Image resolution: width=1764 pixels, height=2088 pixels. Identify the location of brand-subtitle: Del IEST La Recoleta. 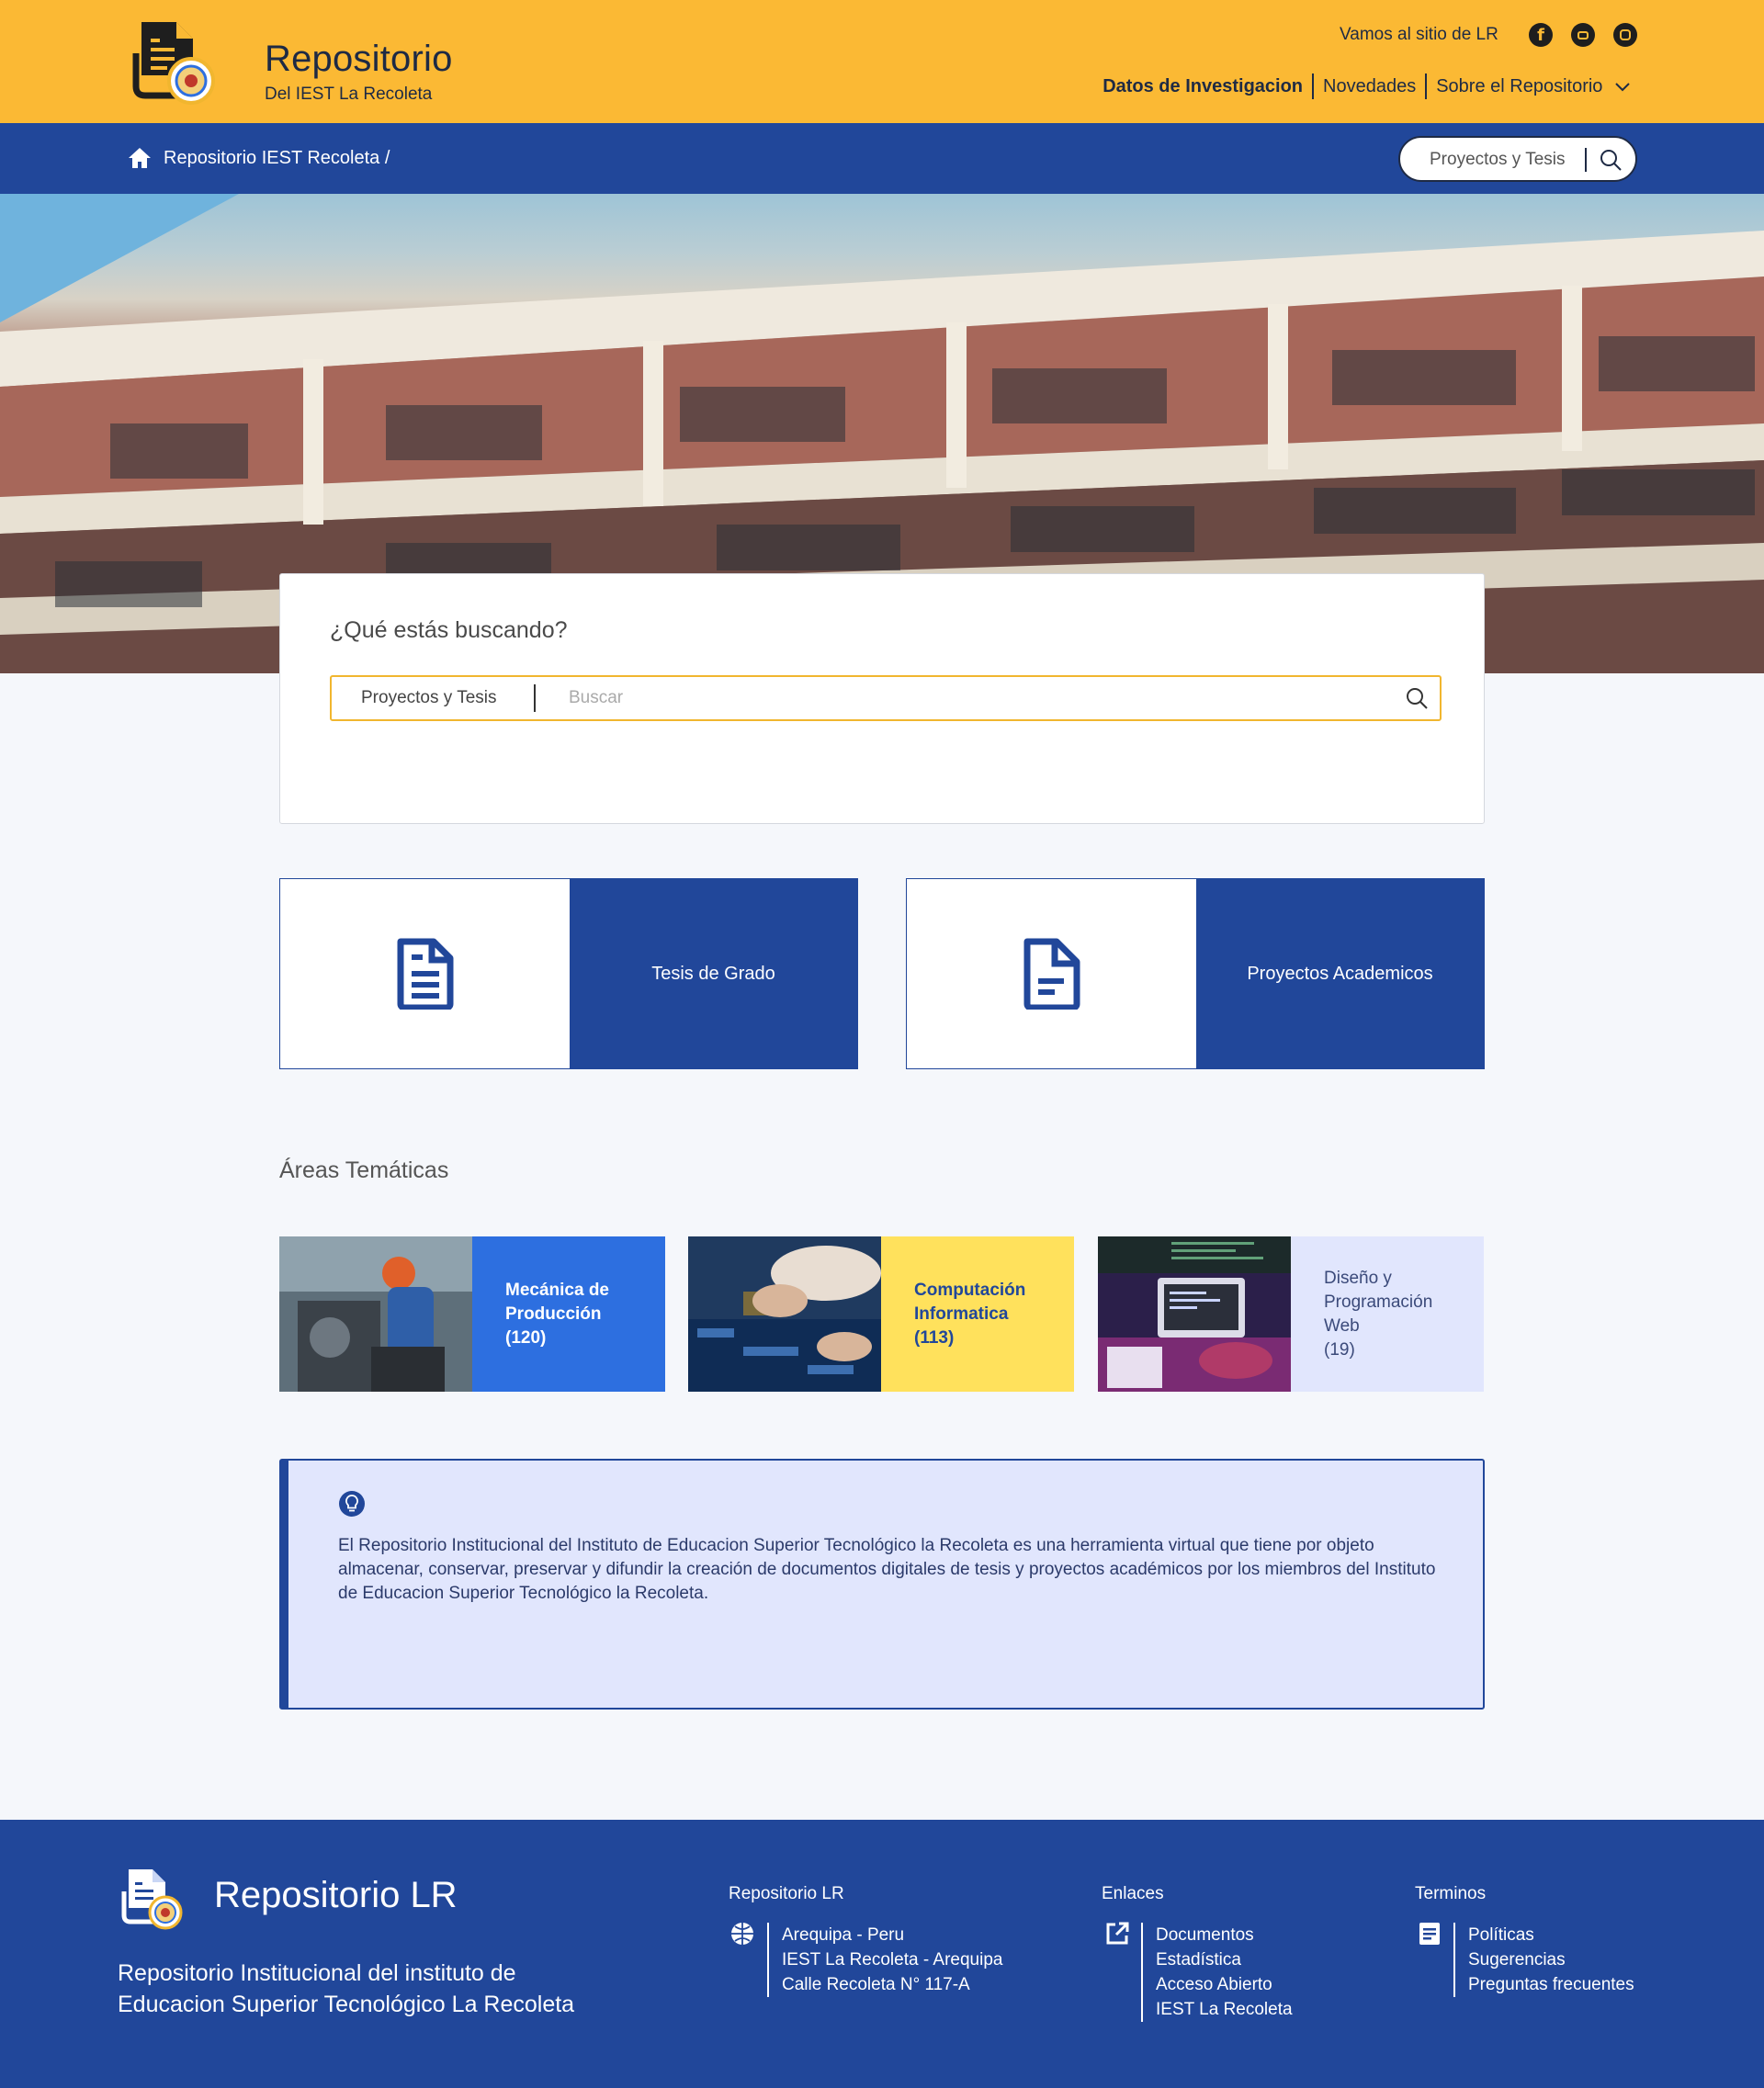
(349, 94).